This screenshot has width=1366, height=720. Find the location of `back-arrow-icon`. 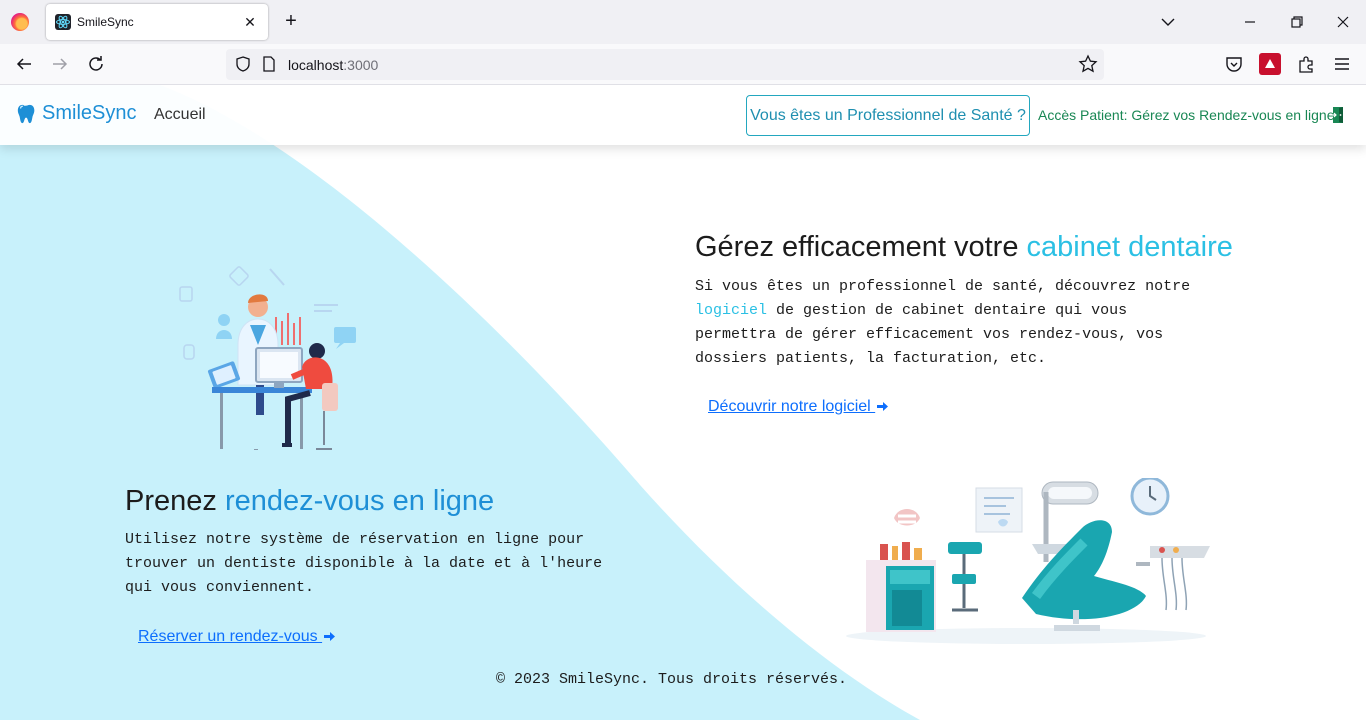

back-arrow-icon is located at coordinates (24, 64).